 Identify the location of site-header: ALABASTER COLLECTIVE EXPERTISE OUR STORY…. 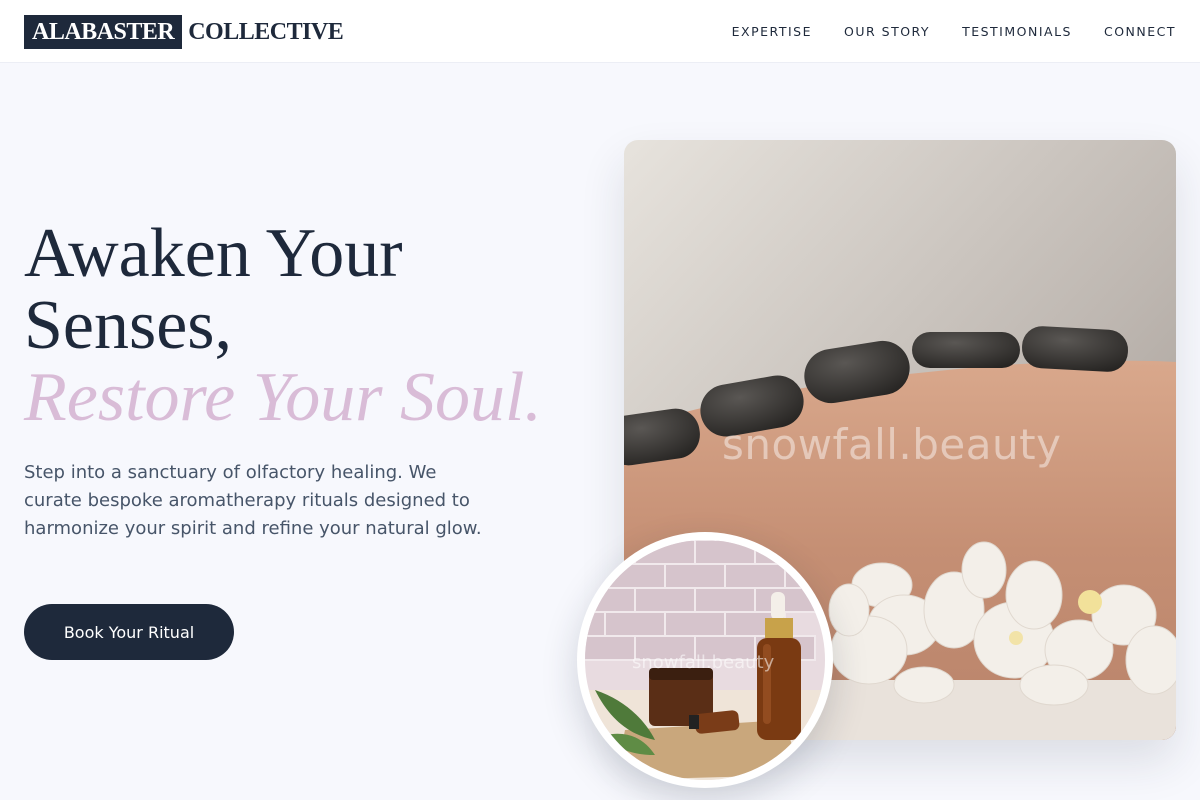
(600, 31).